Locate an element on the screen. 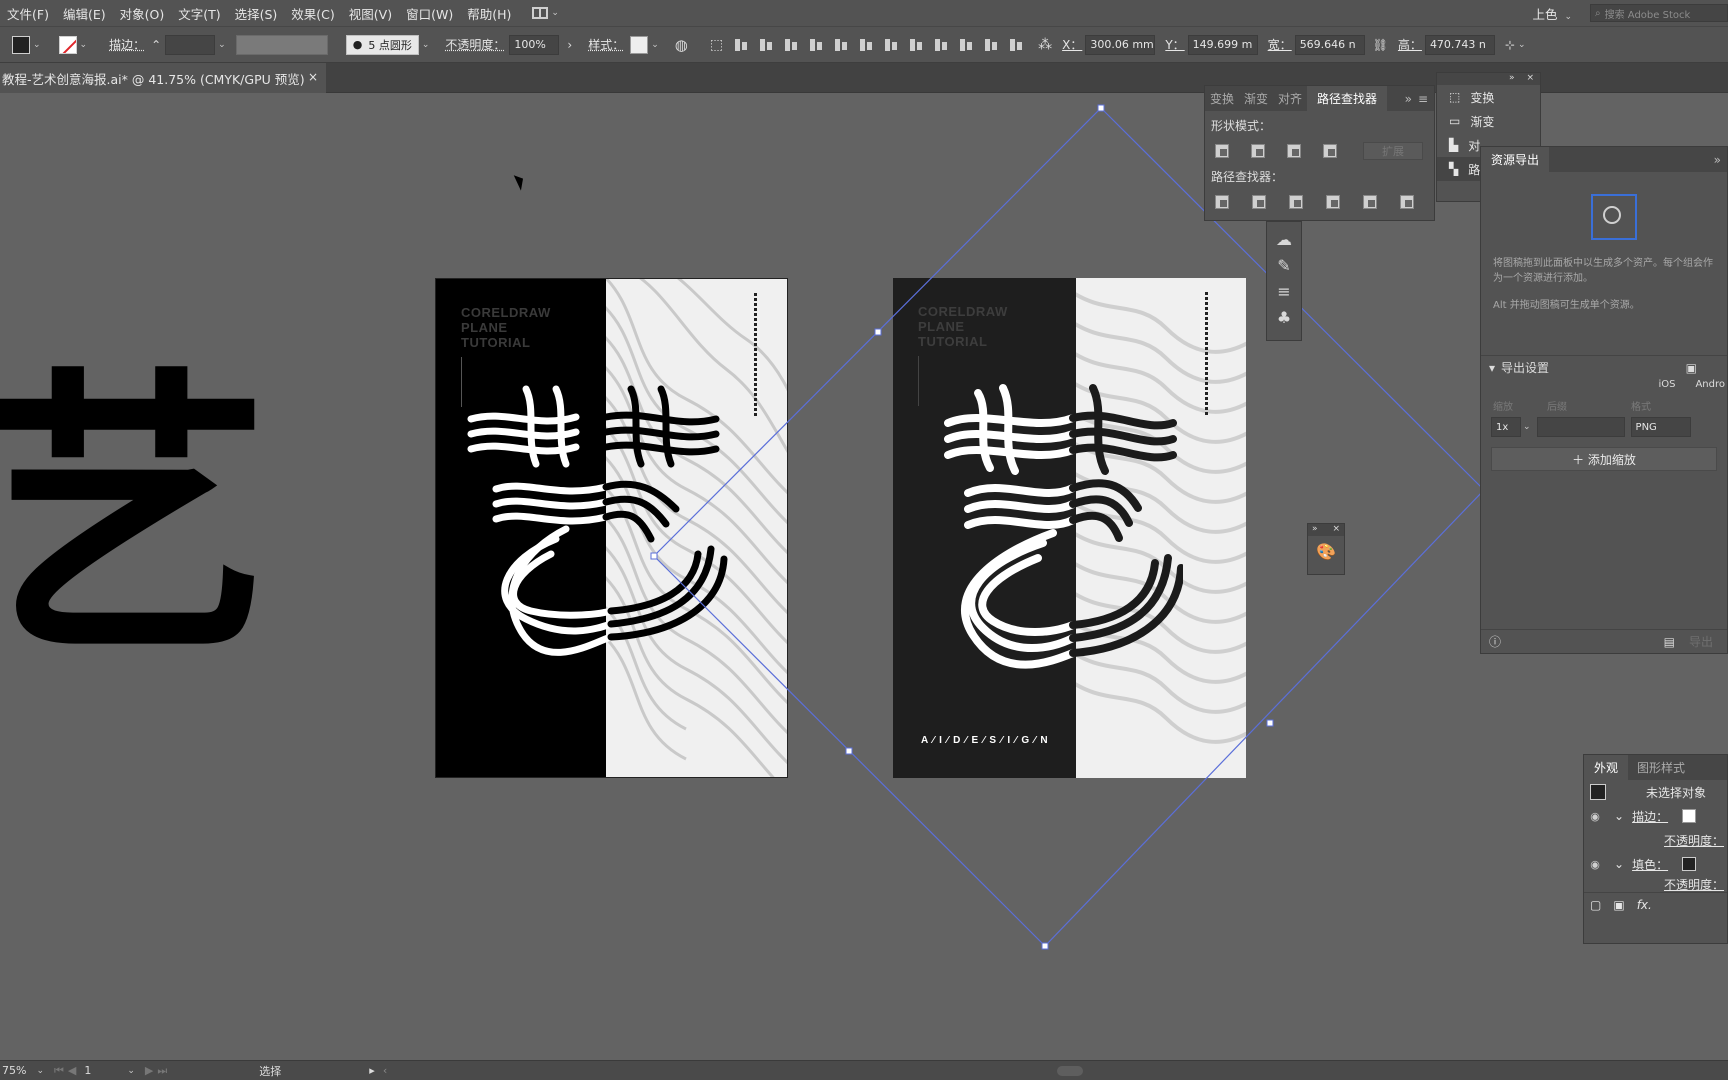 This screenshot has width=1728, height=1080. merge-icon is located at coordinates (1296, 202).